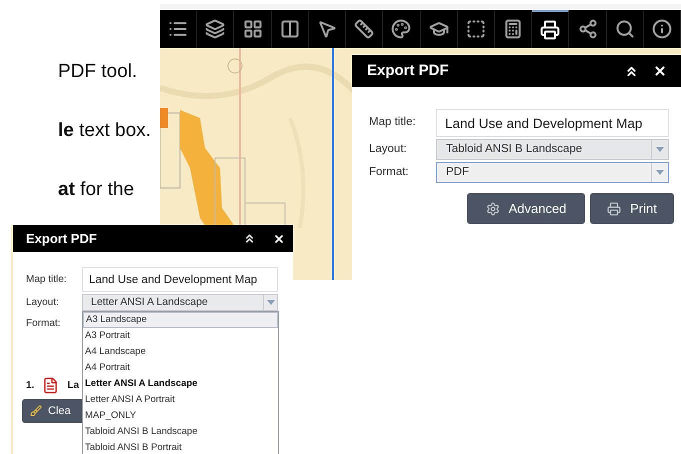 Image resolution: width=681 pixels, height=454 pixels. I want to click on dropdown-option: Tabloid ANSI B Portrait, so click(180, 447).